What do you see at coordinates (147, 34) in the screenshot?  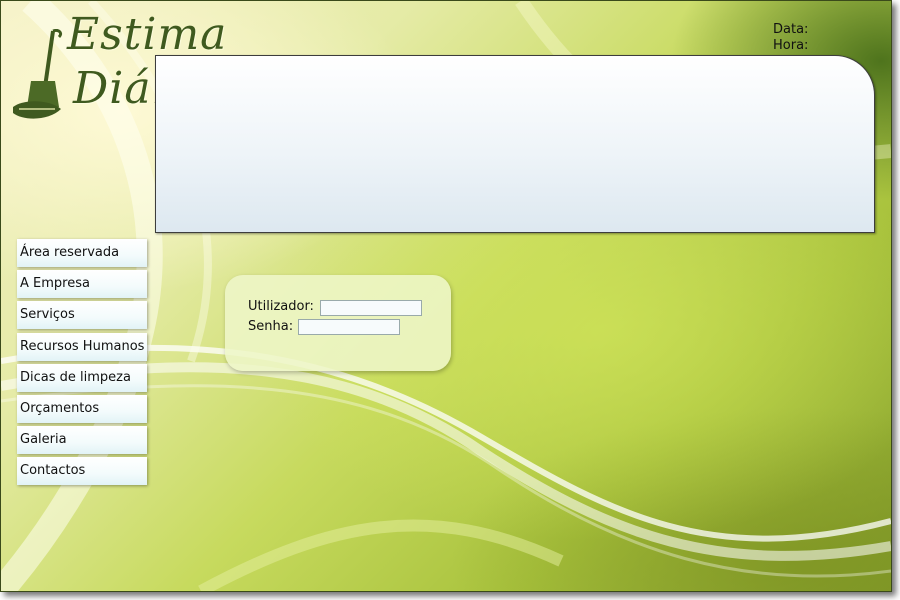 I see `logo-text-estima: Estima` at bounding box center [147, 34].